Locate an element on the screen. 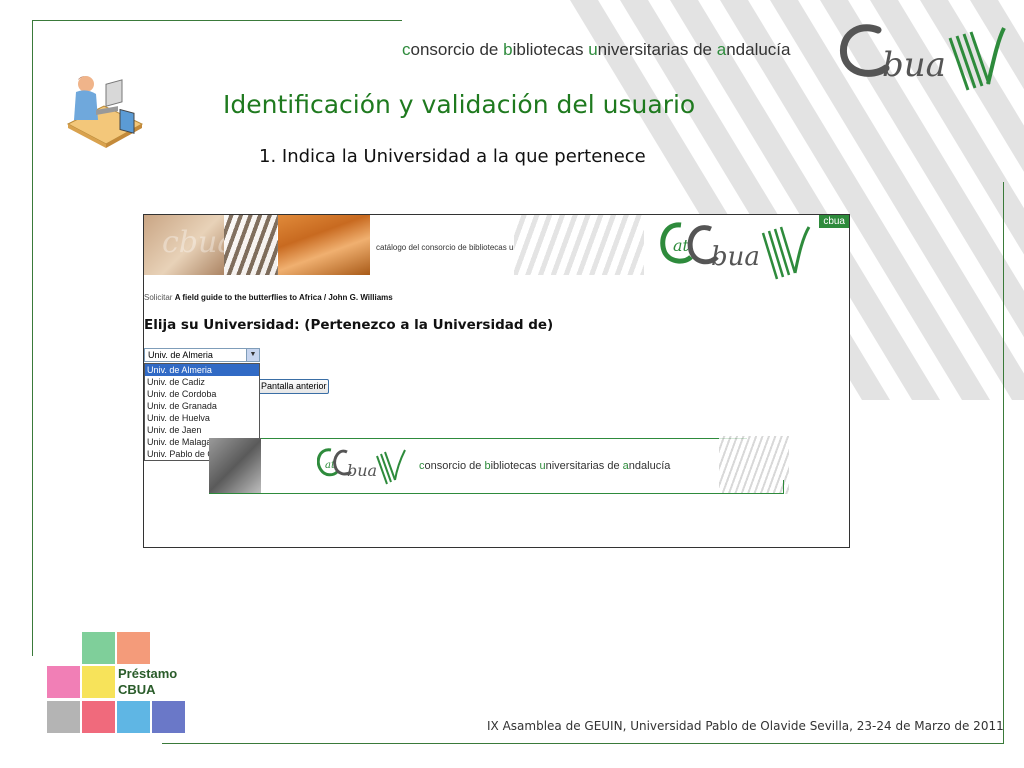 The image size is (1024, 768). frame-line-top is located at coordinates (217, 20).